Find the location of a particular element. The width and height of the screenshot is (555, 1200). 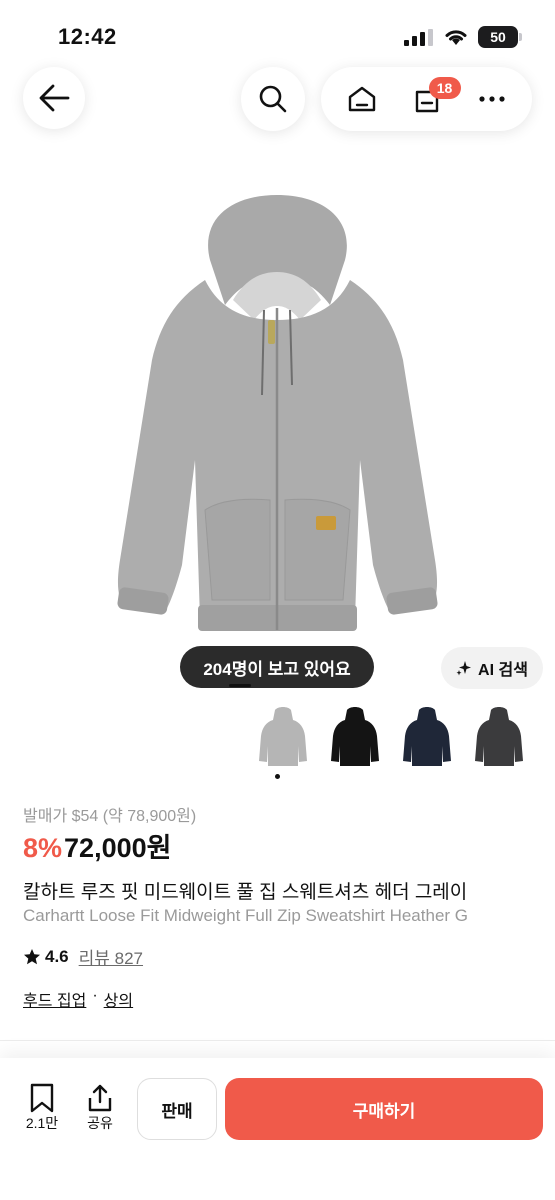

color-thumb-heather-gray is located at coordinates (283, 737).